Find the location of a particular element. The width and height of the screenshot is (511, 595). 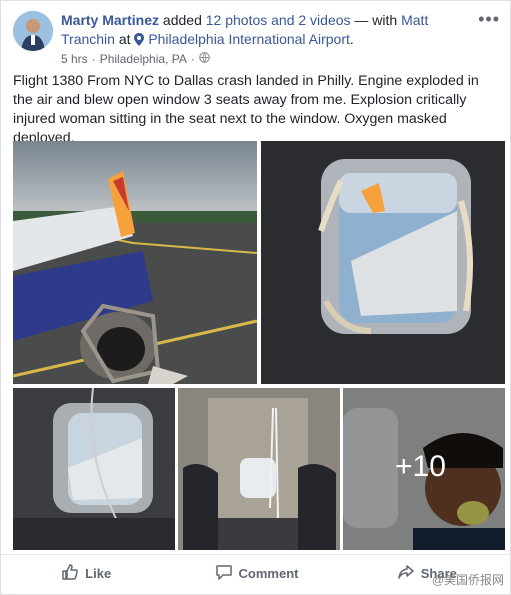

post-place: Philadelphia, PA is located at coordinates (143, 59).